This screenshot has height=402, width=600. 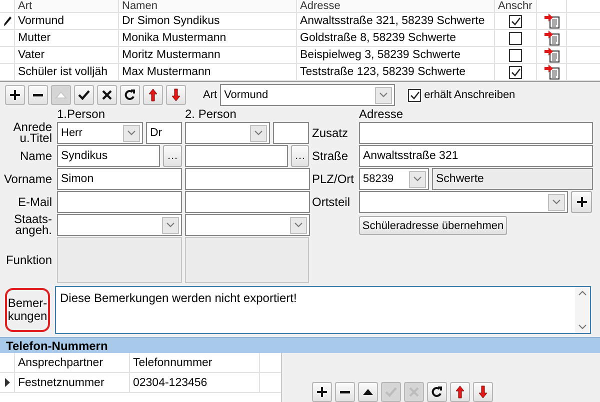 I want to click on table-cell: Goldstraße 8, 58239 Schwerte, so click(x=396, y=38).